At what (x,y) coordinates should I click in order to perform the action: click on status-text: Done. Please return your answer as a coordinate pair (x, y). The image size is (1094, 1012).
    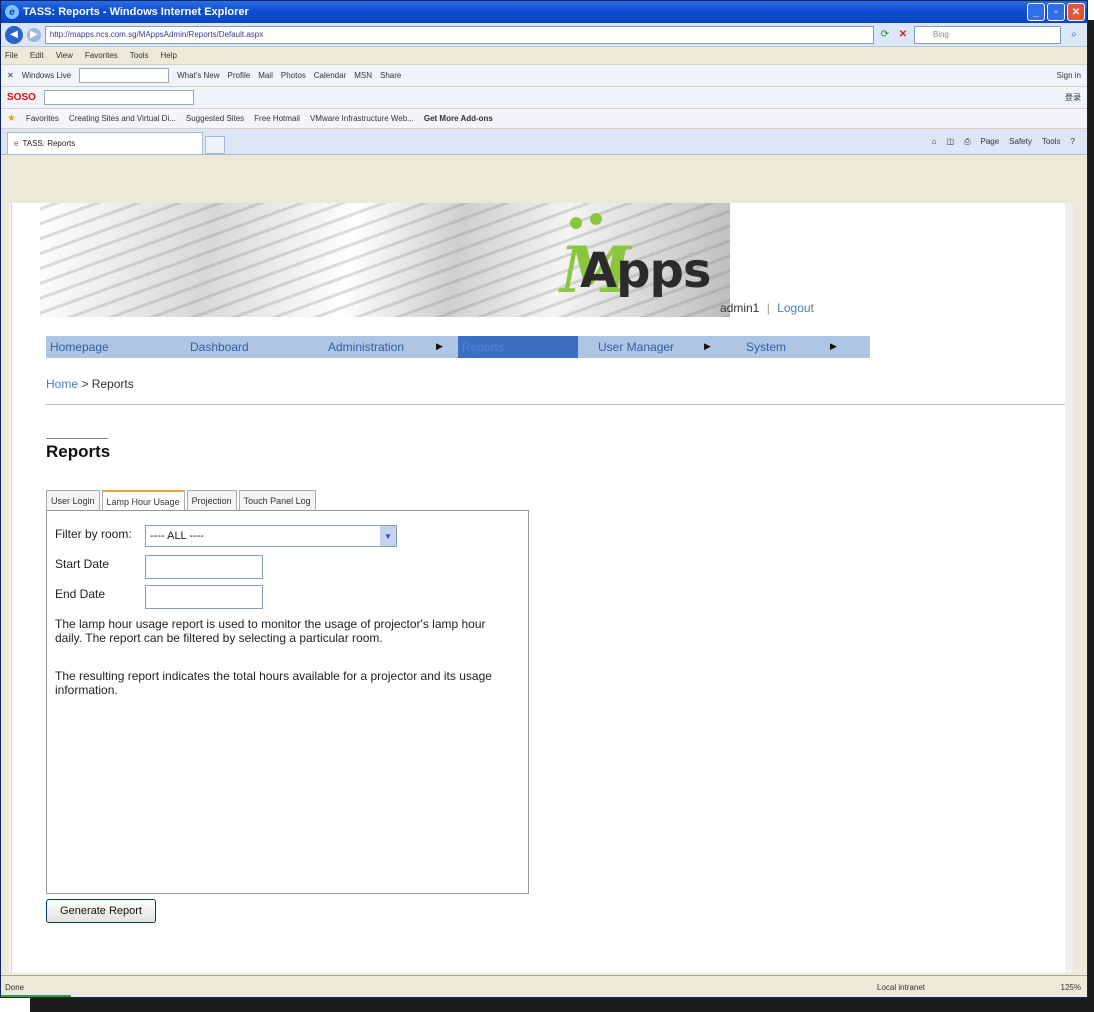
    Looking at the image, I should click on (15, 987).